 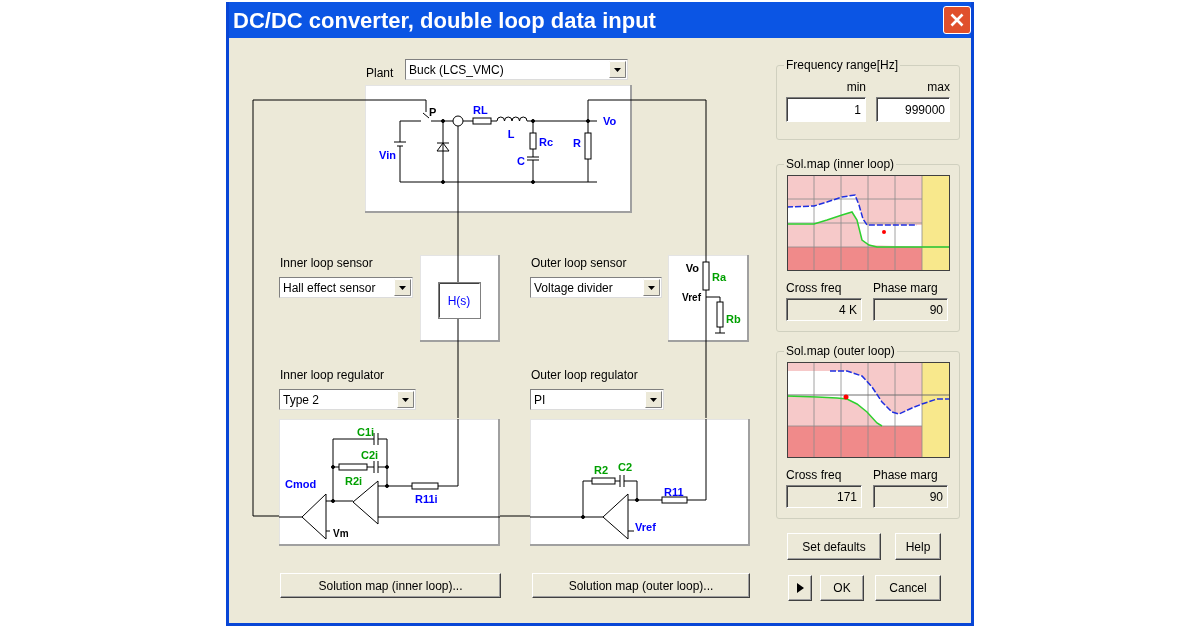 What do you see at coordinates (511, 134) in the screenshot?
I see `component-label: L` at bounding box center [511, 134].